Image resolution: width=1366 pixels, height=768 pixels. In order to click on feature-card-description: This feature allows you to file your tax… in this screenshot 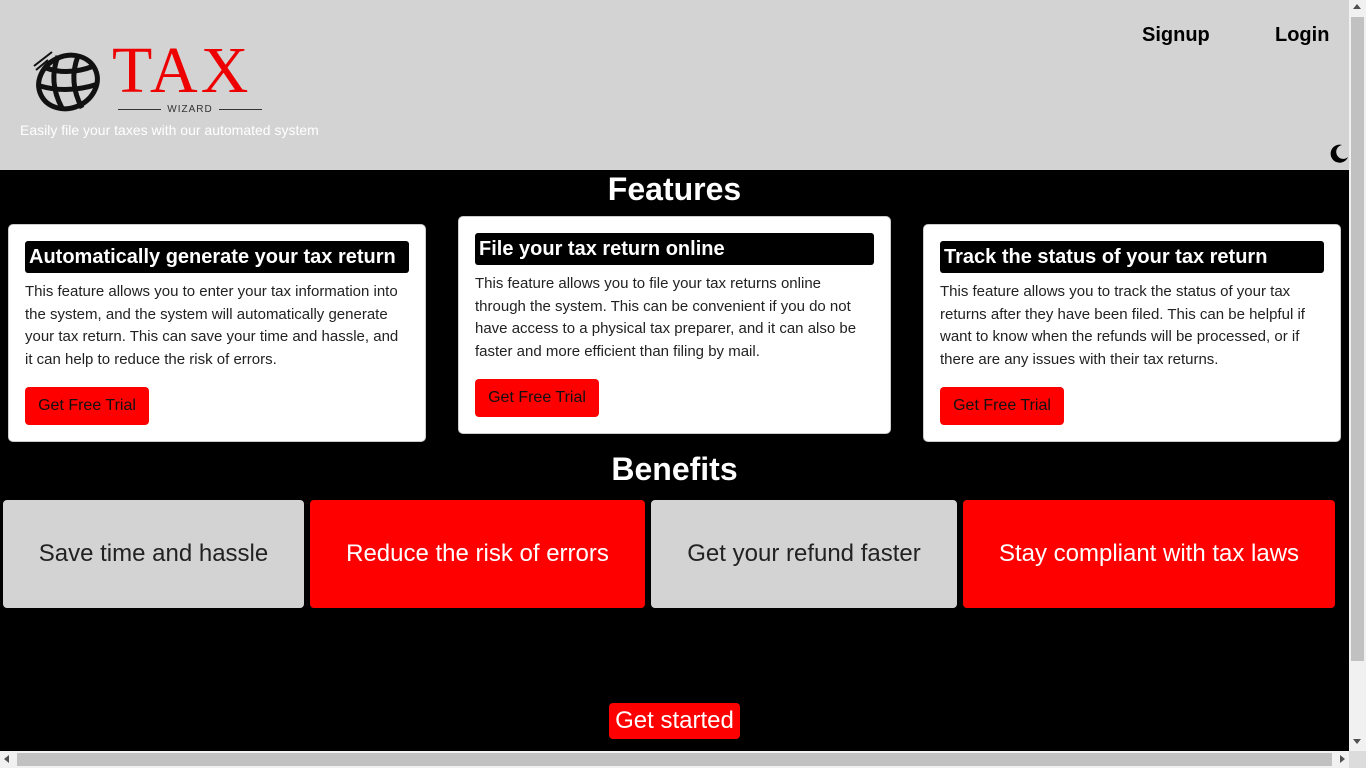, I will do `click(666, 317)`.